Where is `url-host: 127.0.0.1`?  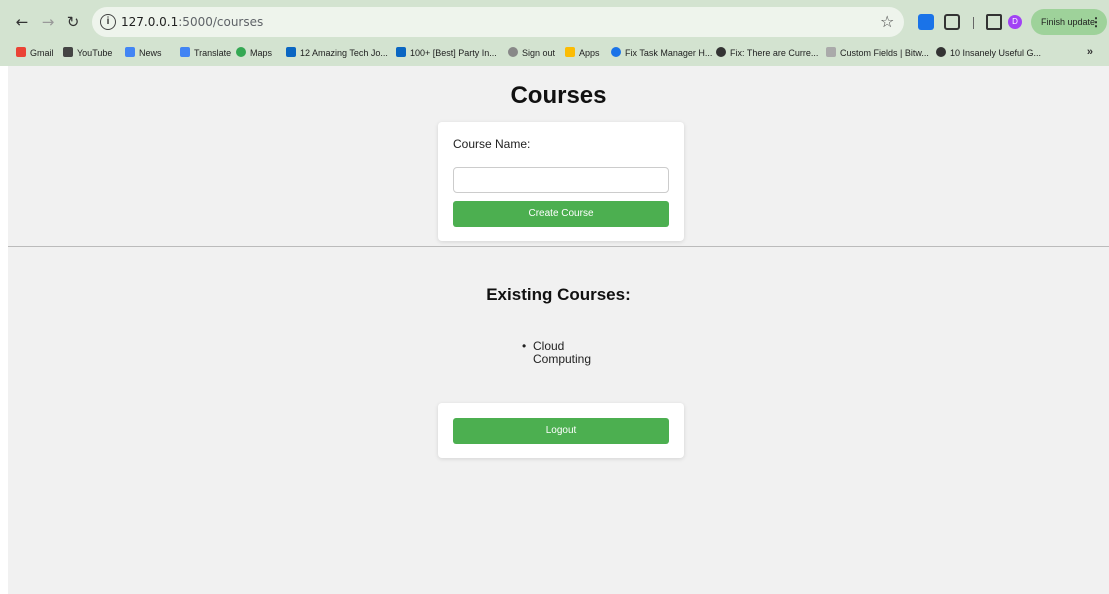
url-host: 127.0.0.1 is located at coordinates (150, 22).